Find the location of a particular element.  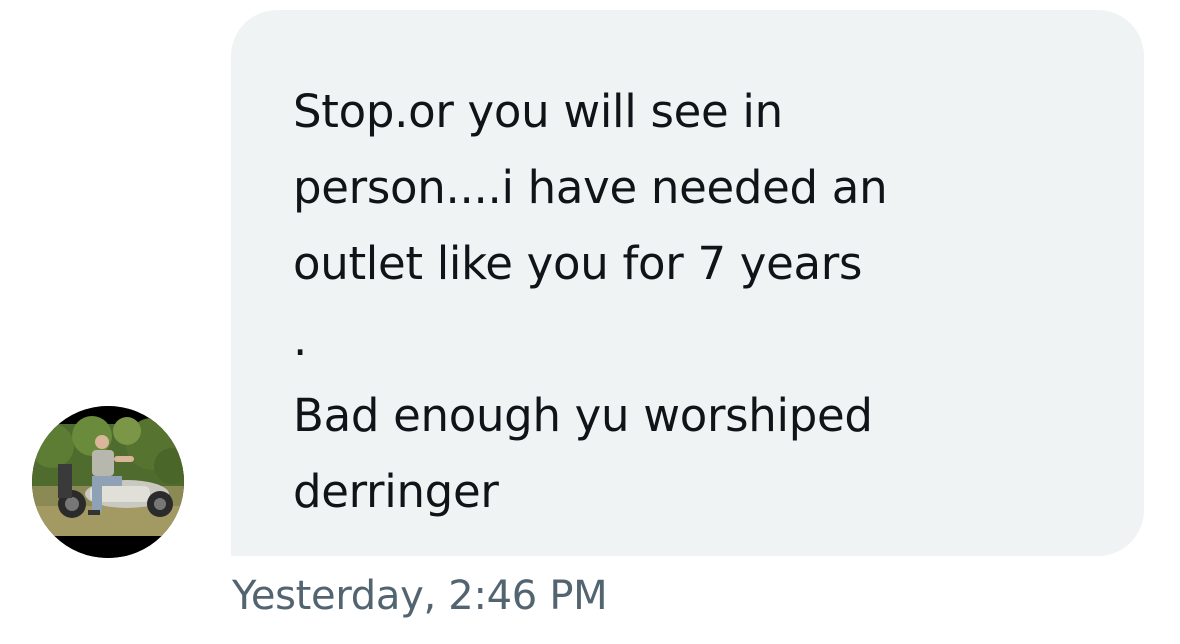

sender-avatar is located at coordinates (108, 482).